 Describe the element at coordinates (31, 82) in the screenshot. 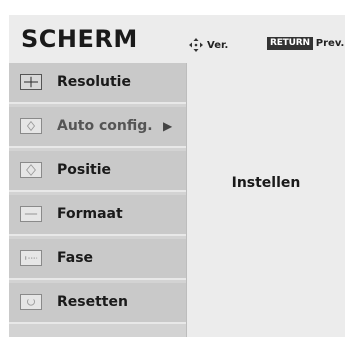

I see `resolution-icon` at that location.